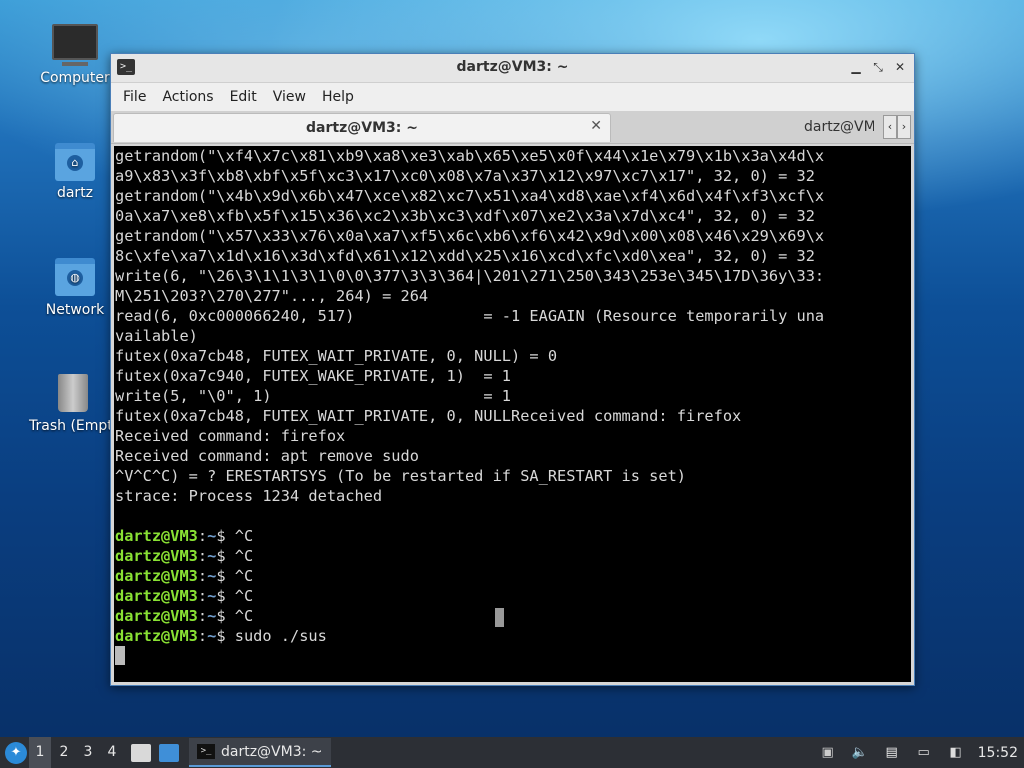  I want to click on workspace-3: 3, so click(88, 752).